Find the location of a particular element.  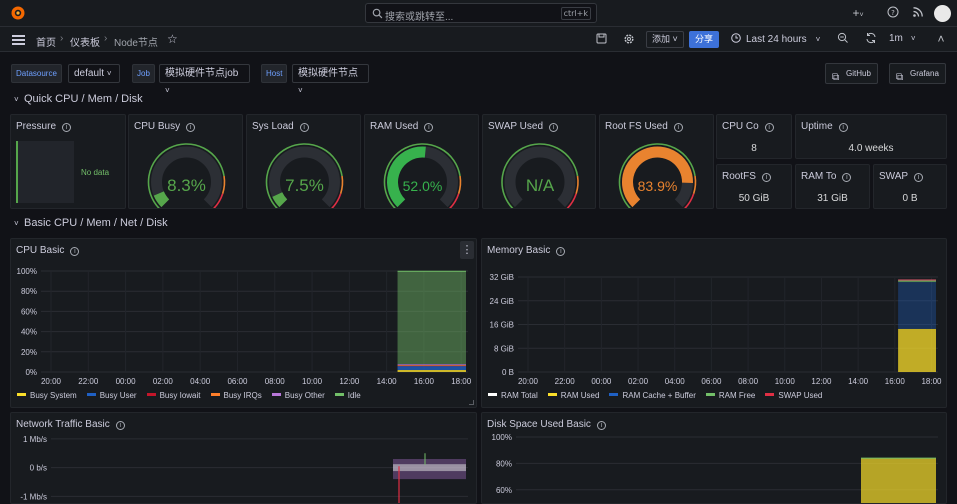

x-tick-label: 14:00 is located at coordinates (858, 381).